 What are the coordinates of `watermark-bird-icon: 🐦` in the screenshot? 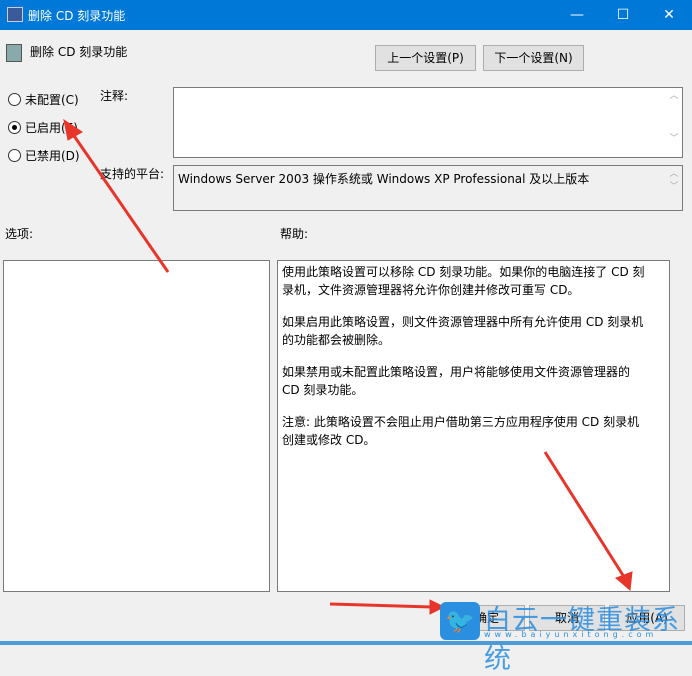 It's located at (460, 621).